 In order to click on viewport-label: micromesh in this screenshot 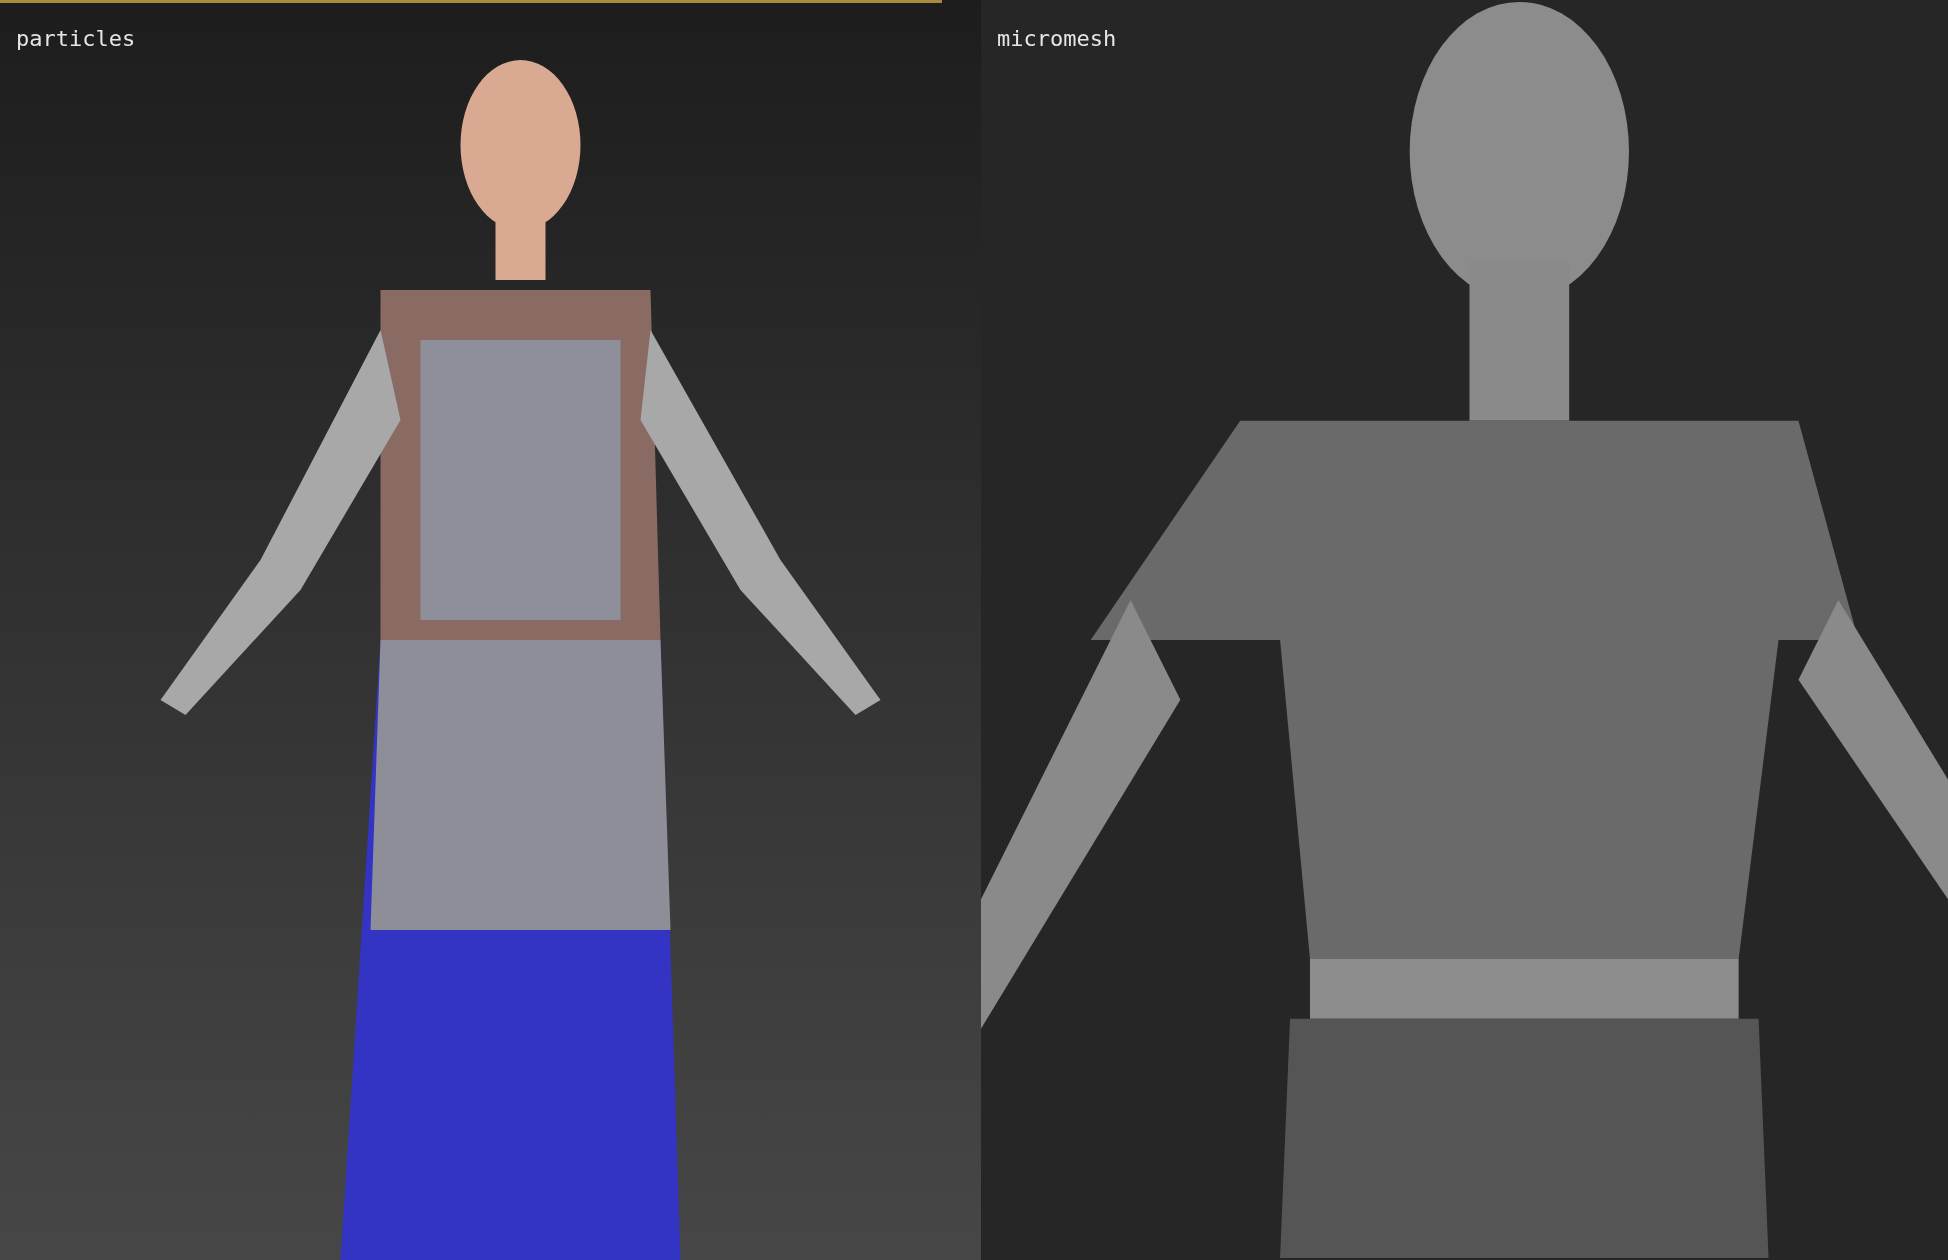, I will do `click(1057, 38)`.